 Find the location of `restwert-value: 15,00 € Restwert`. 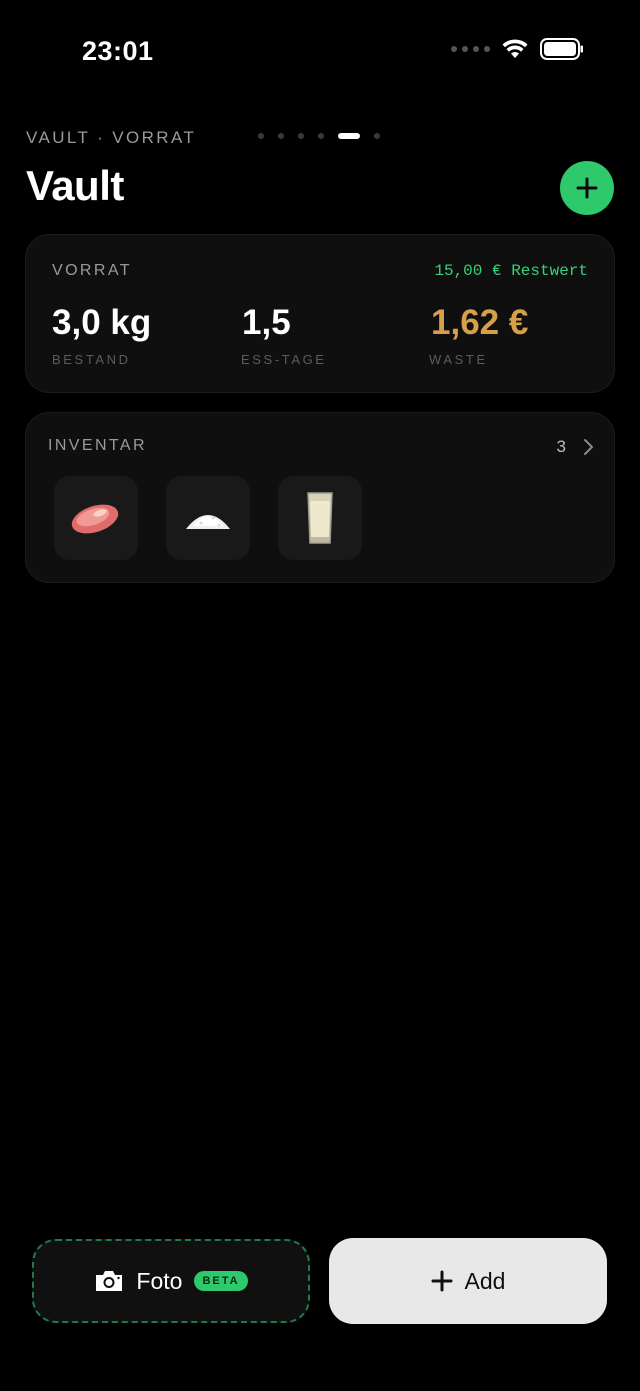

restwert-value: 15,00 € Restwert is located at coordinates (511, 271).